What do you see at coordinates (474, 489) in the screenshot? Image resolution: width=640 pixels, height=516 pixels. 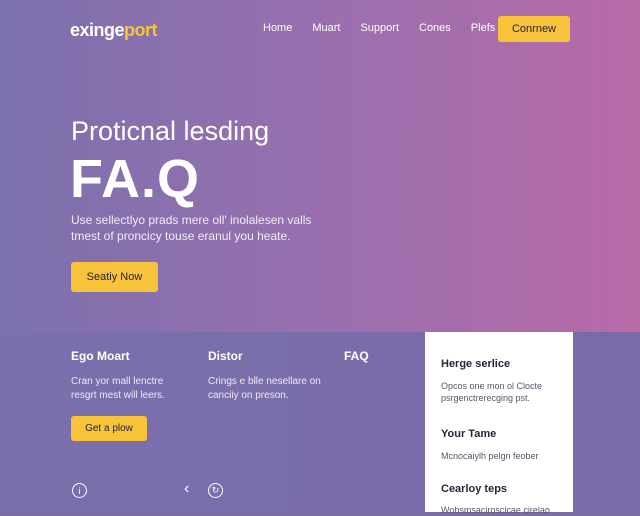 I see `panel-title: Cearloy teps` at bounding box center [474, 489].